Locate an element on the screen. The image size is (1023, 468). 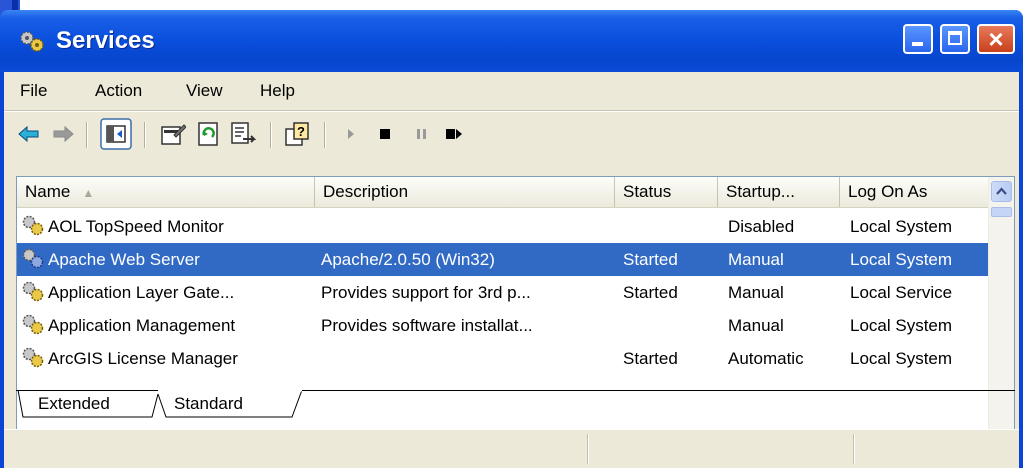
column-header-logon: Log On As is located at coordinates (916, 192).